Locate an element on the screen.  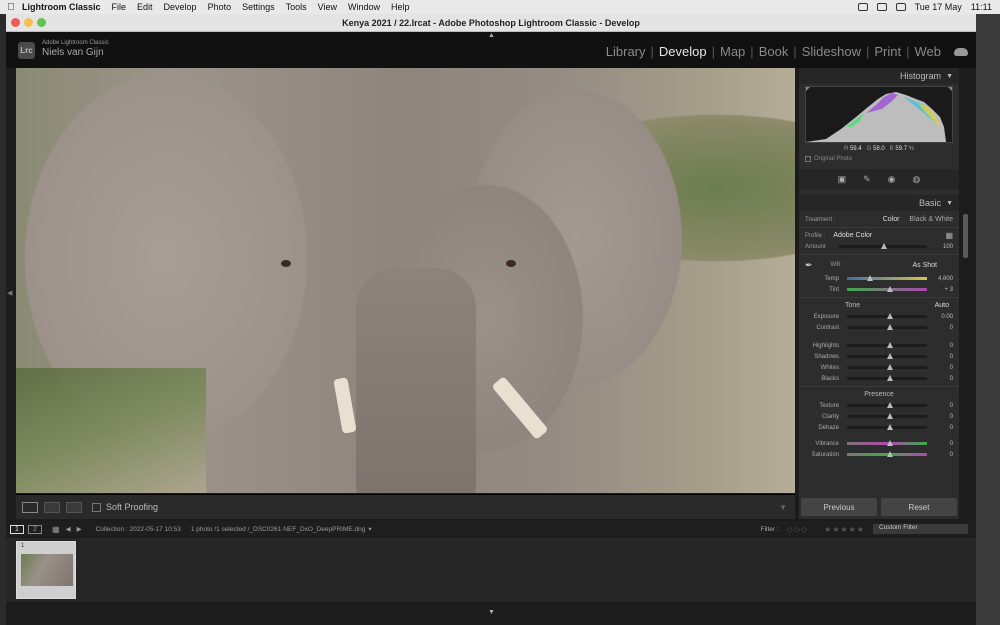
tone-auto-button: Auto is located at coordinates (942, 305).